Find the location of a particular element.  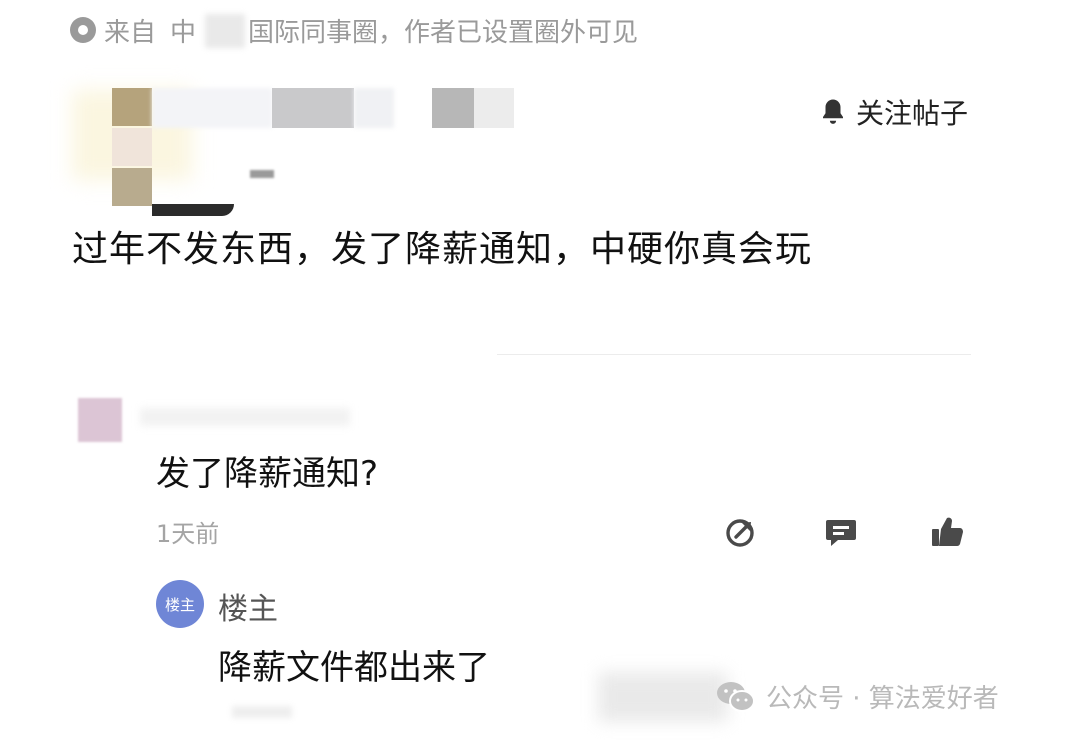

follow-post-label: 关注帖子 is located at coordinates (911, 113).